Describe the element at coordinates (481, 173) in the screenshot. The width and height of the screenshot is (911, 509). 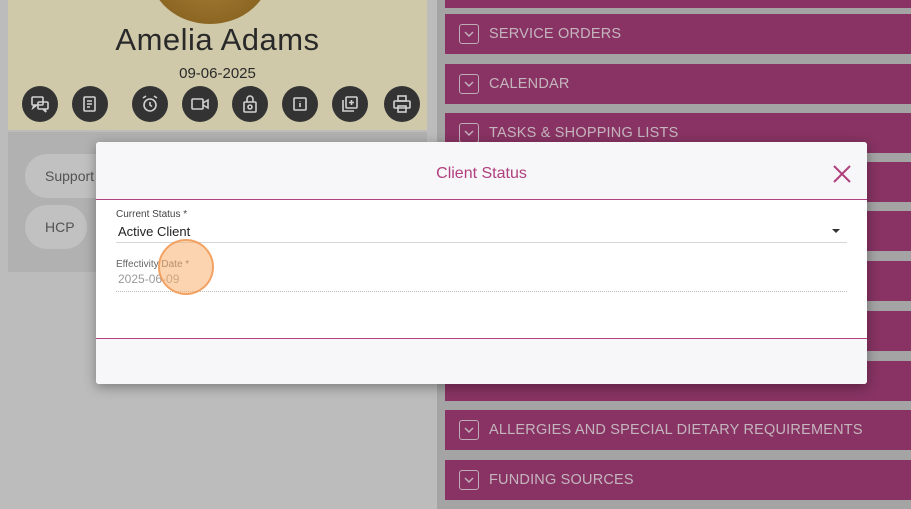
I see `modal-title: Client Status` at that location.